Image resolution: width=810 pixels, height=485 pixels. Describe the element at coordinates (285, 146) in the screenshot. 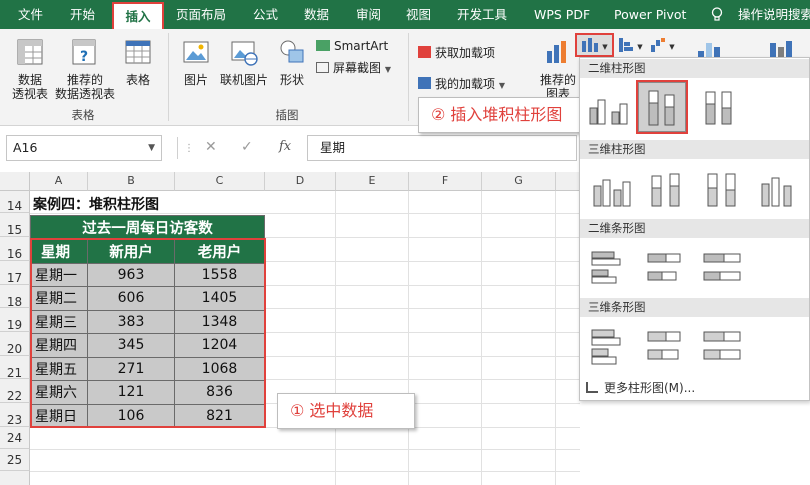

I see `insert-function-icon: fx` at that location.